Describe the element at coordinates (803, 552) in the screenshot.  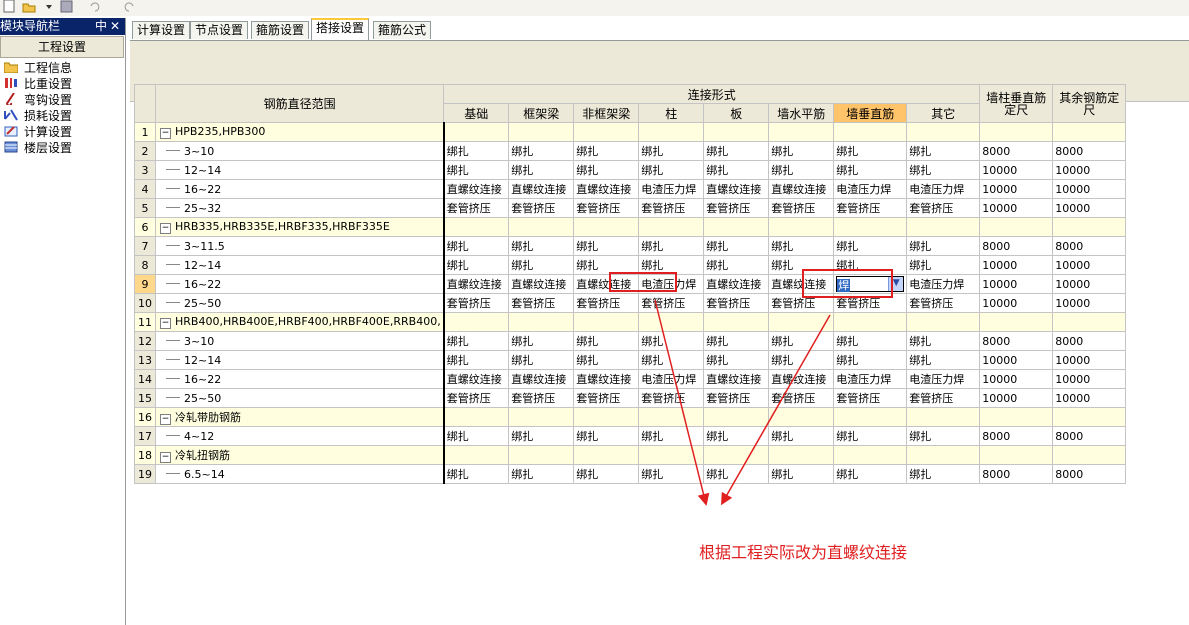
I see `annotation-note: 根据工程实际改为直螺纹连接` at that location.